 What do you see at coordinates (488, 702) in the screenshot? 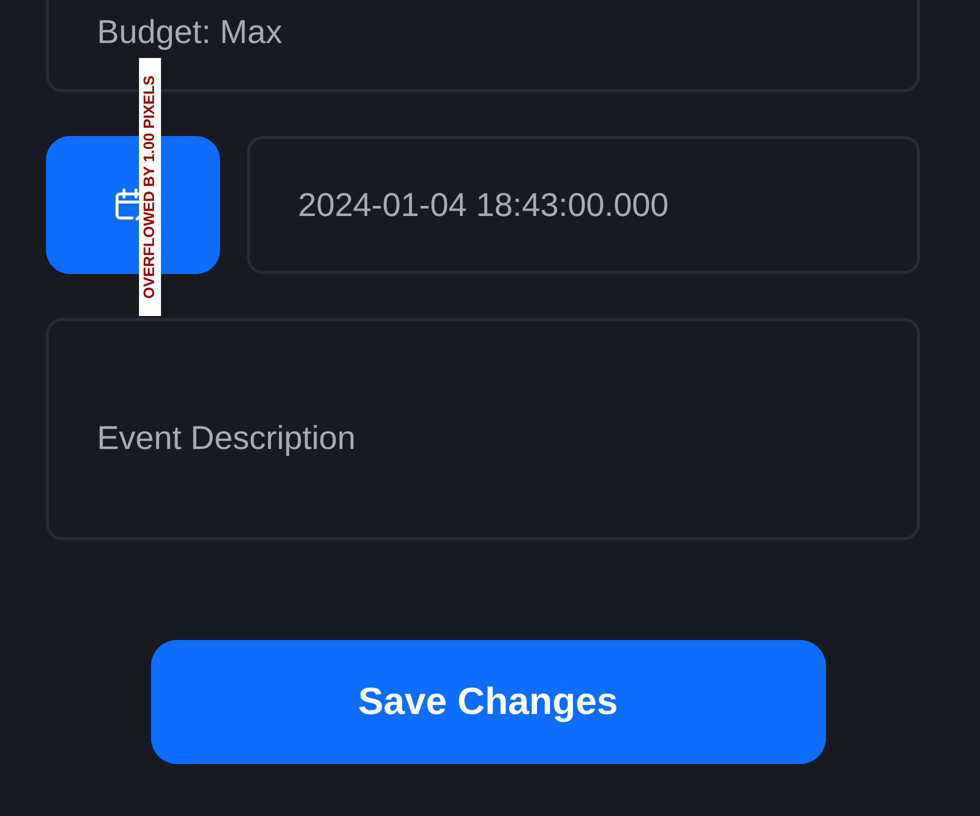
I see `save-button: Save Changes` at bounding box center [488, 702].